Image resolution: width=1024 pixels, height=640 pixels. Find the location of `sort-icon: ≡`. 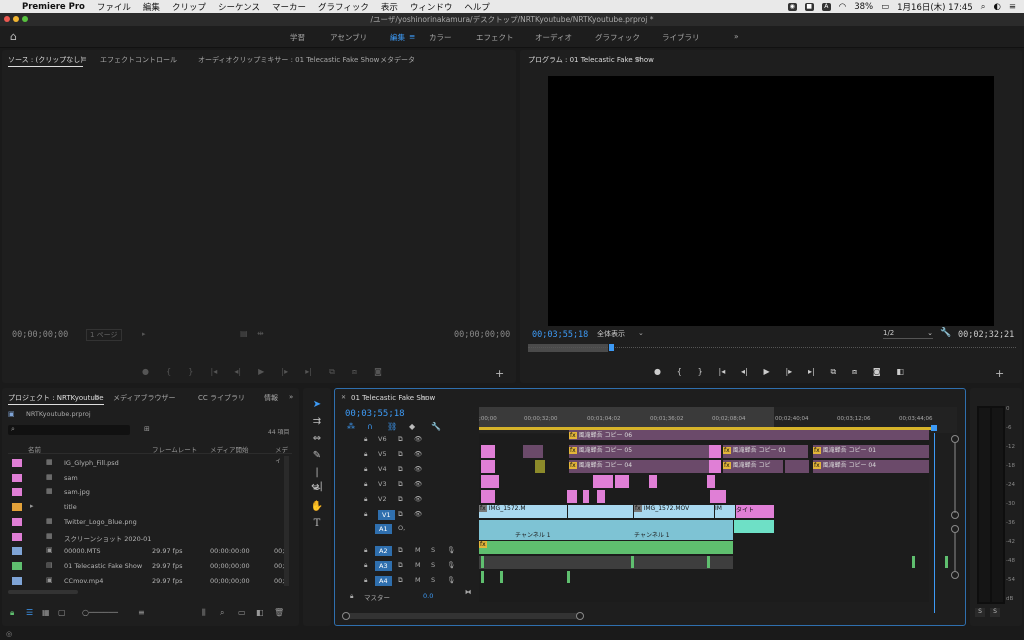

sort-icon: ≡ is located at coordinates (141, 612).